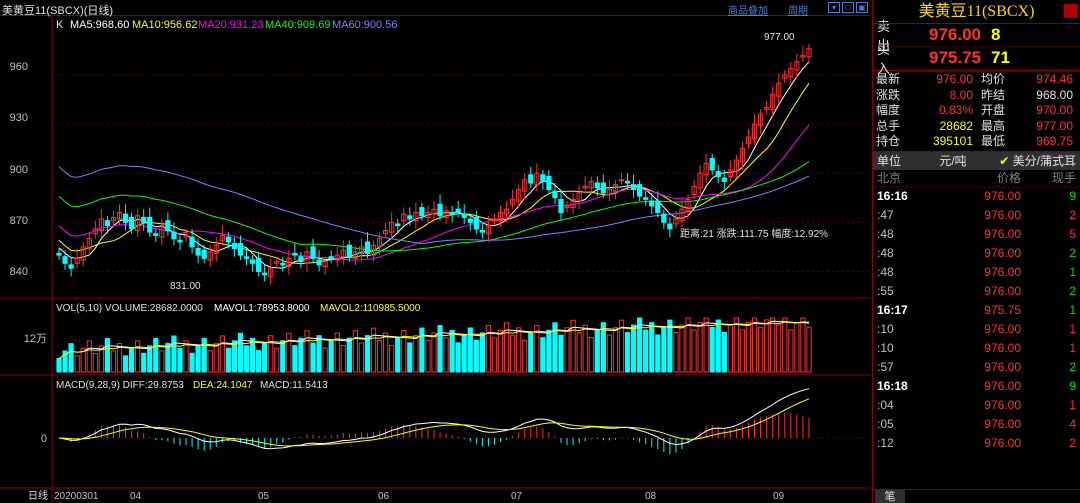 The width and height of the screenshot is (1080, 503). What do you see at coordinates (517, 496) in the screenshot?
I see `xaxis-date-07: 07` at bounding box center [517, 496].